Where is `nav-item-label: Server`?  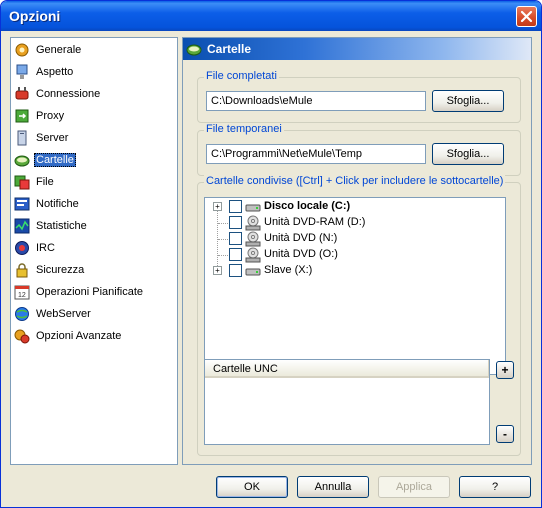
nav-item-label: Server is located at coordinates (52, 138).